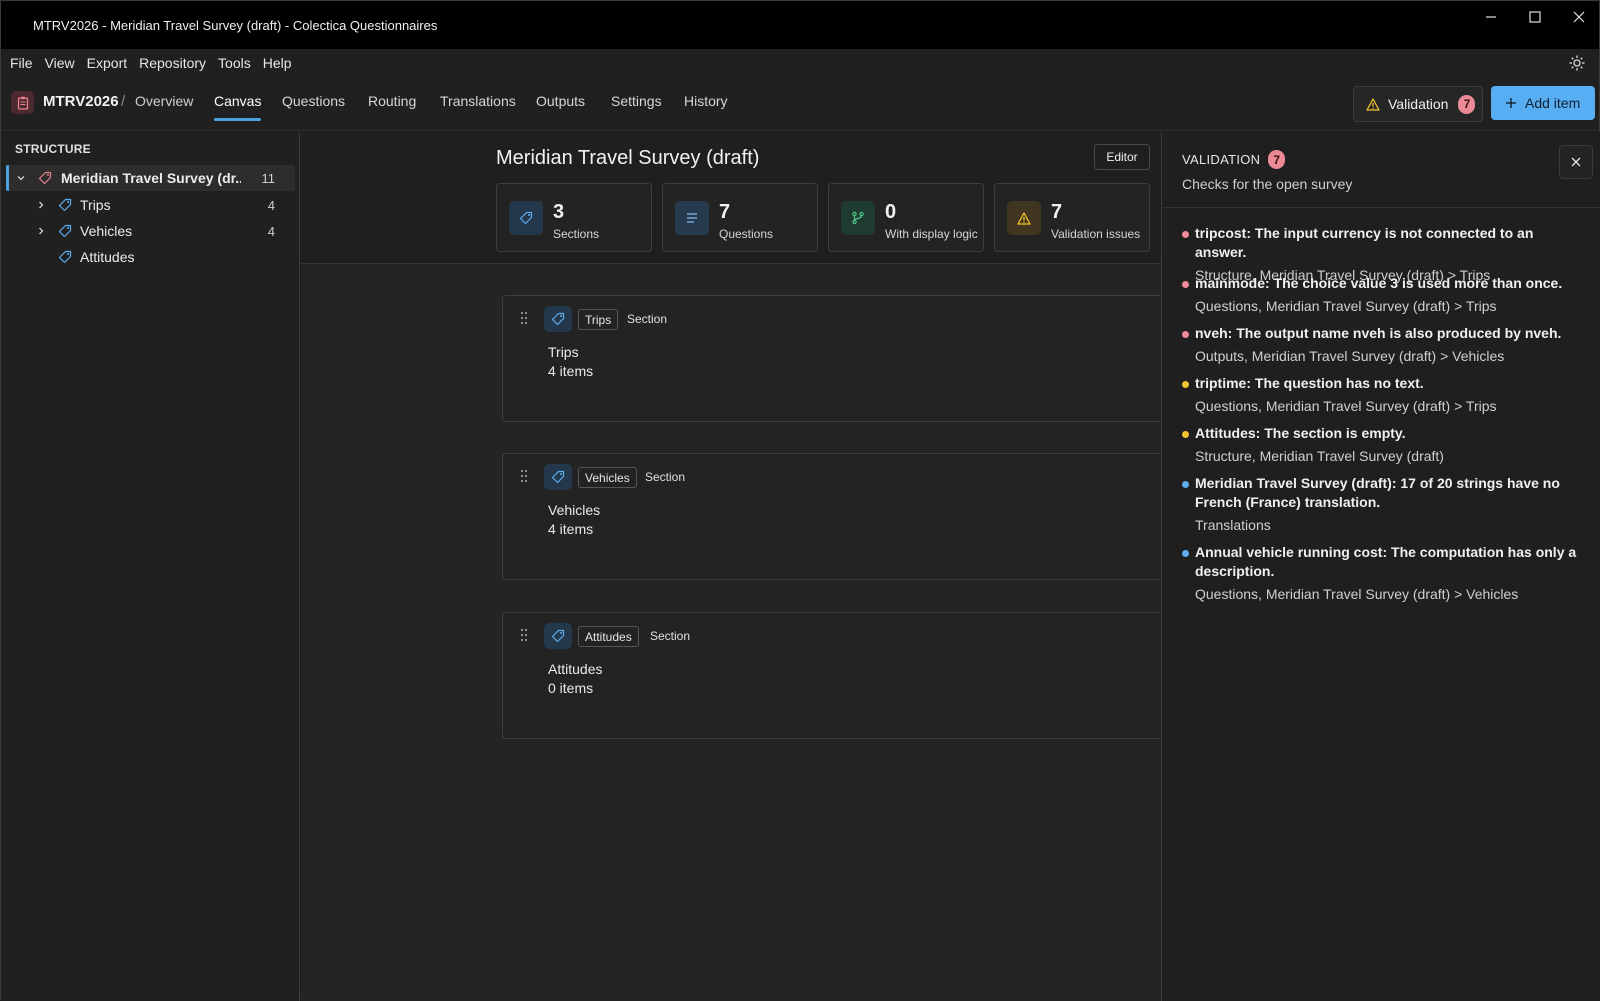 The width and height of the screenshot is (1600, 1001). What do you see at coordinates (234, 63) in the screenshot?
I see `menu-tools: Tools` at bounding box center [234, 63].